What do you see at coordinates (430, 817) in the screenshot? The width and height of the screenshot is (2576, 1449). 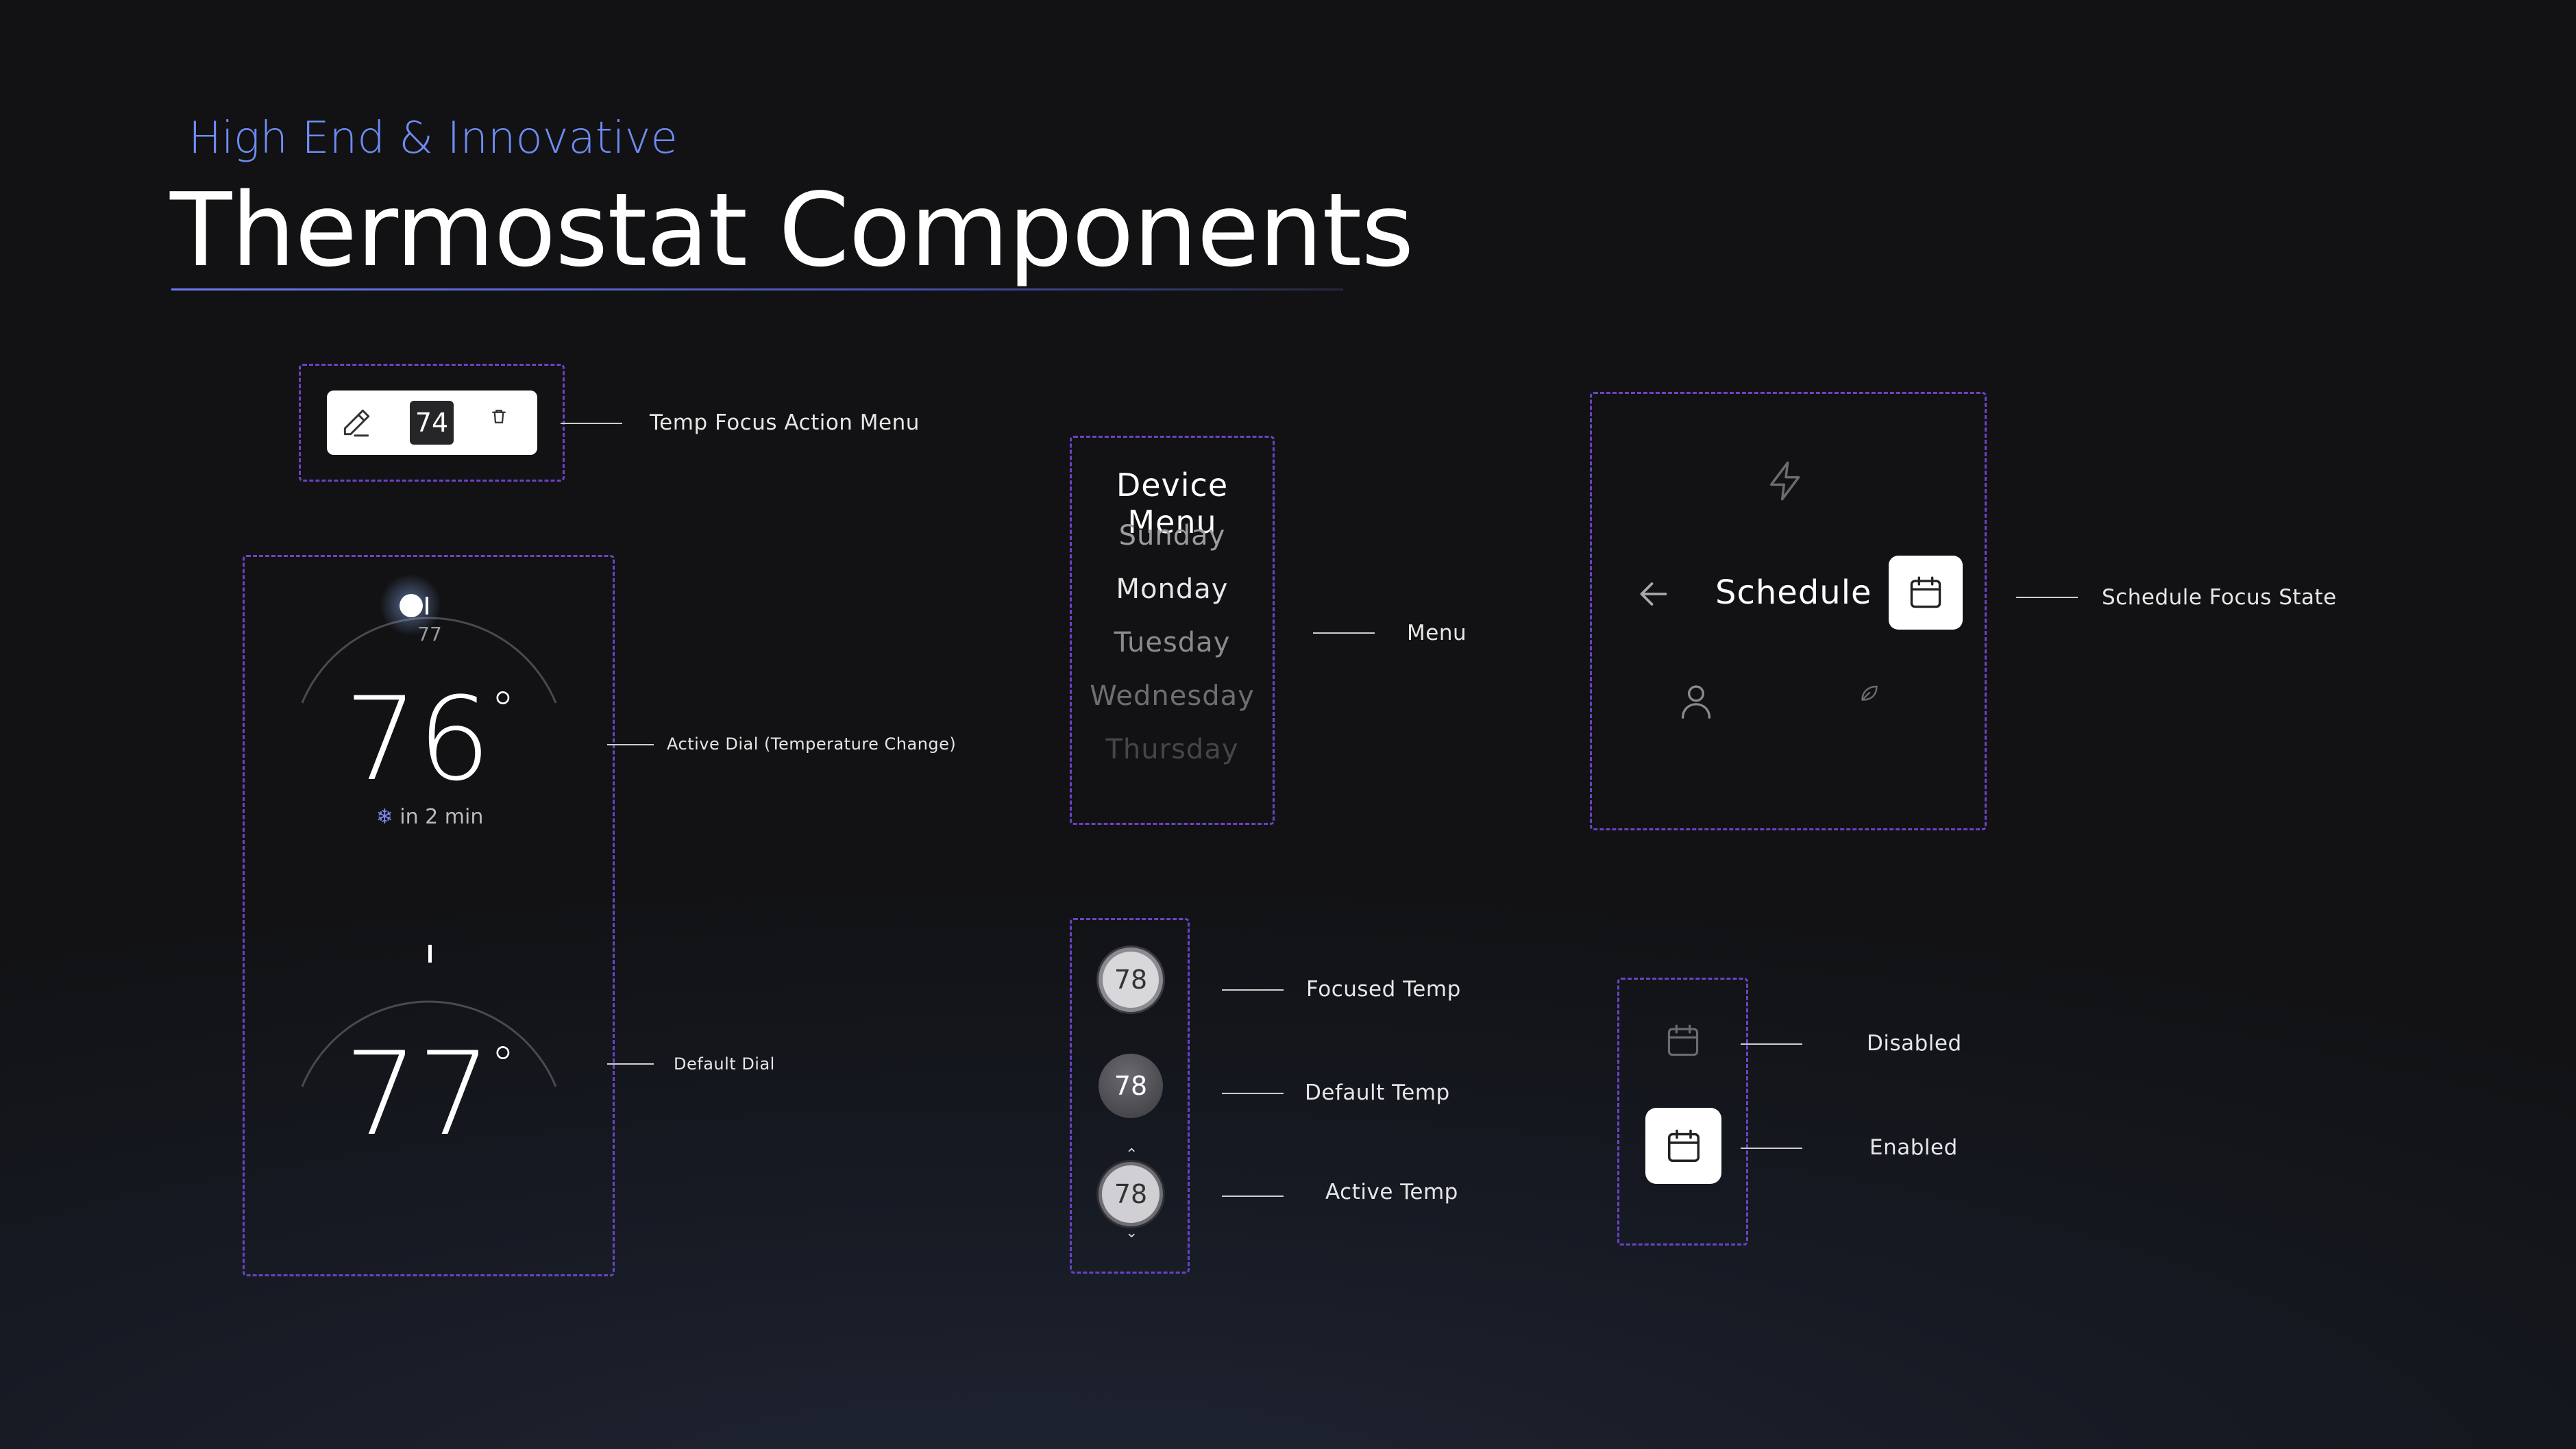 I see `dial-status: ❄ in 2 min` at bounding box center [430, 817].